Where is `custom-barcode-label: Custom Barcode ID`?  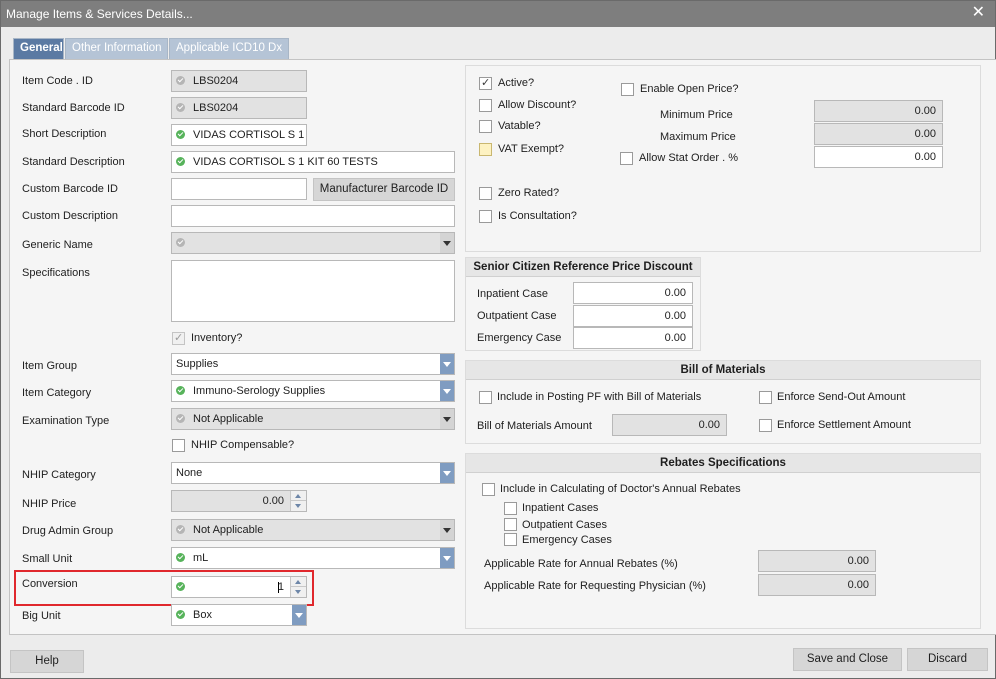
custom-barcode-label: Custom Barcode ID is located at coordinates (70, 189).